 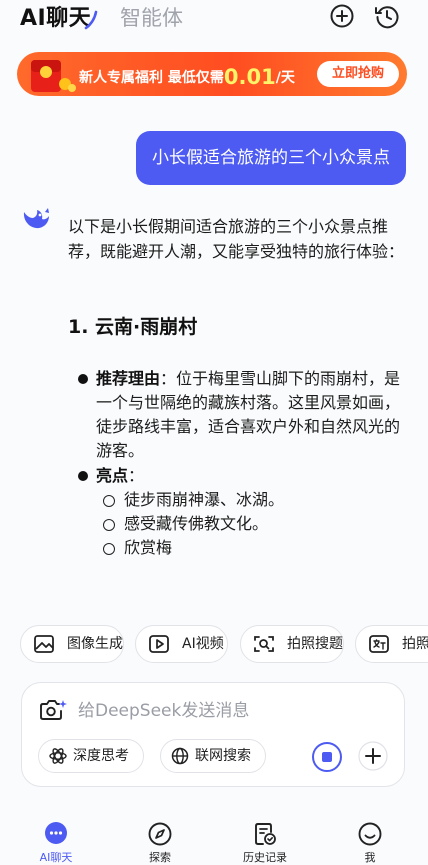 What do you see at coordinates (342, 16) in the screenshot?
I see `plus-circle-icon` at bounding box center [342, 16].